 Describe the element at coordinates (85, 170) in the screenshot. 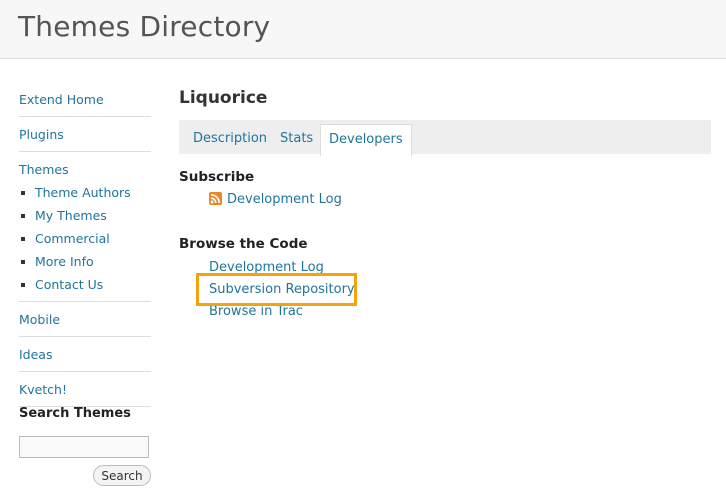

I see `sidebar-item-themes: Themes` at that location.